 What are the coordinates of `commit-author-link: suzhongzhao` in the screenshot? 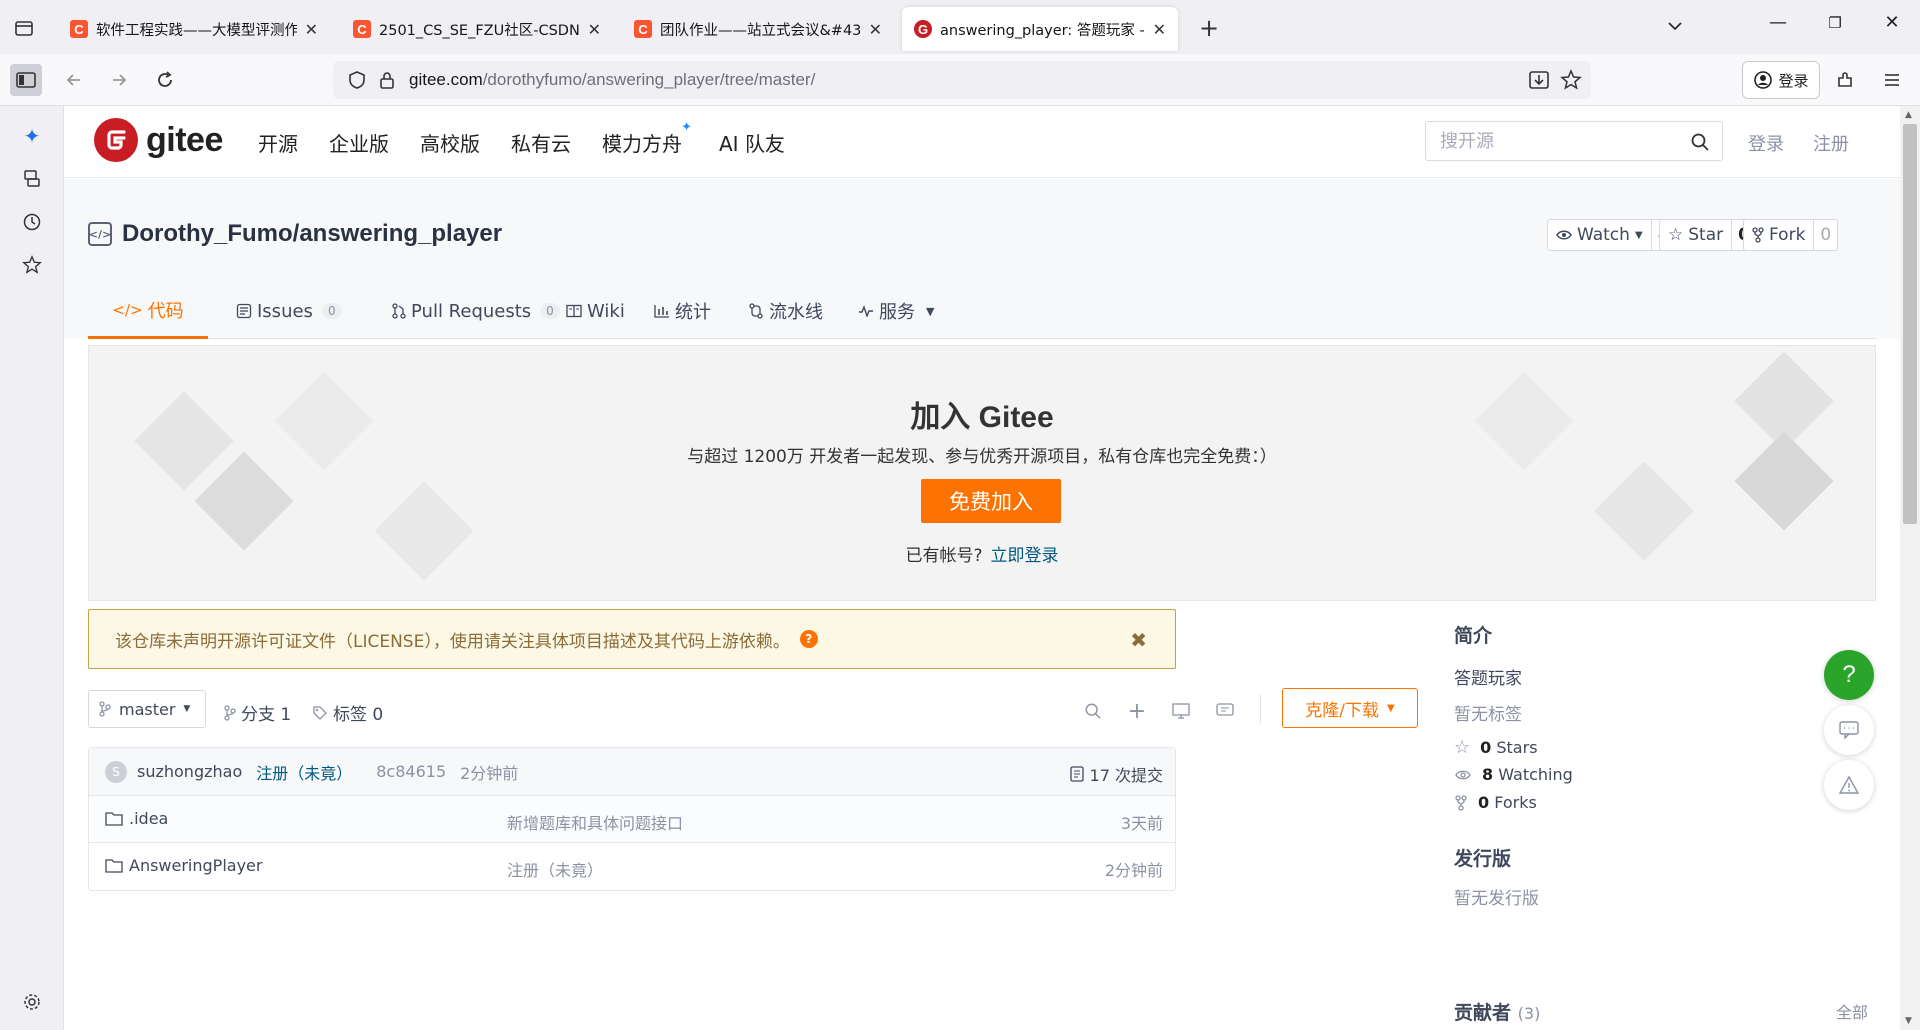 It's located at (189, 771).